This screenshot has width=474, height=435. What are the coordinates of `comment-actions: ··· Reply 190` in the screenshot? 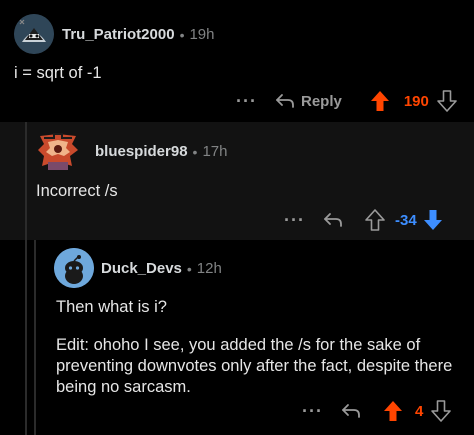 It's located at (346, 101).